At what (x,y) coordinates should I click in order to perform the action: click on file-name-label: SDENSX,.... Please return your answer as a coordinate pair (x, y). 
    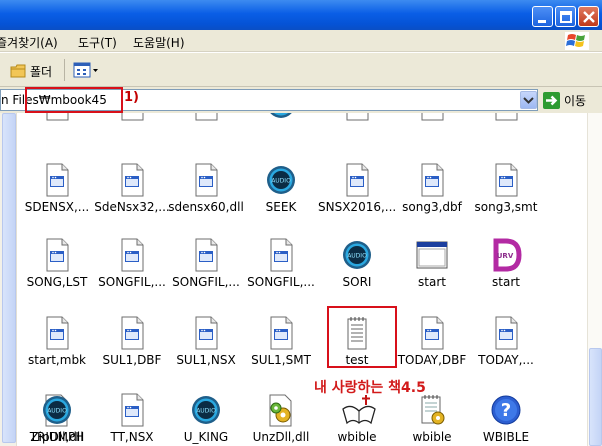
    Looking at the image, I should click on (57, 207).